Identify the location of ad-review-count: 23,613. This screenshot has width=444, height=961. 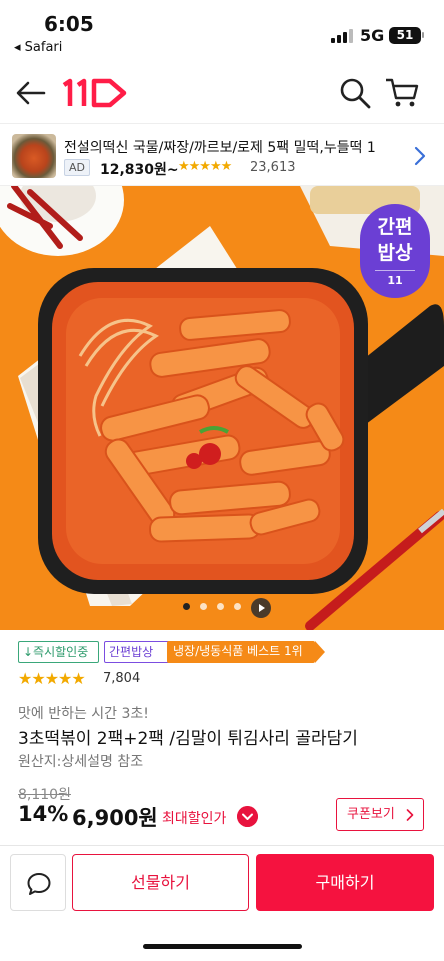
(273, 167).